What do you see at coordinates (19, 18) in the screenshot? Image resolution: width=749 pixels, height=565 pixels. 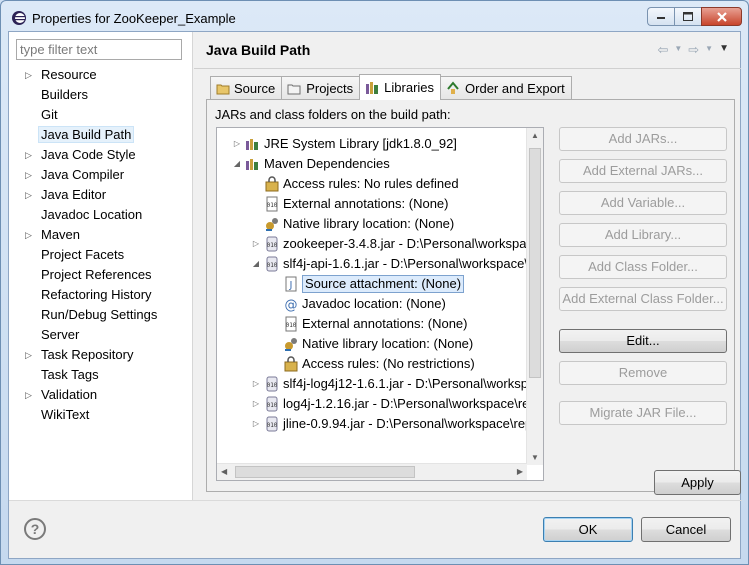 I see `eclipse-icon` at bounding box center [19, 18].